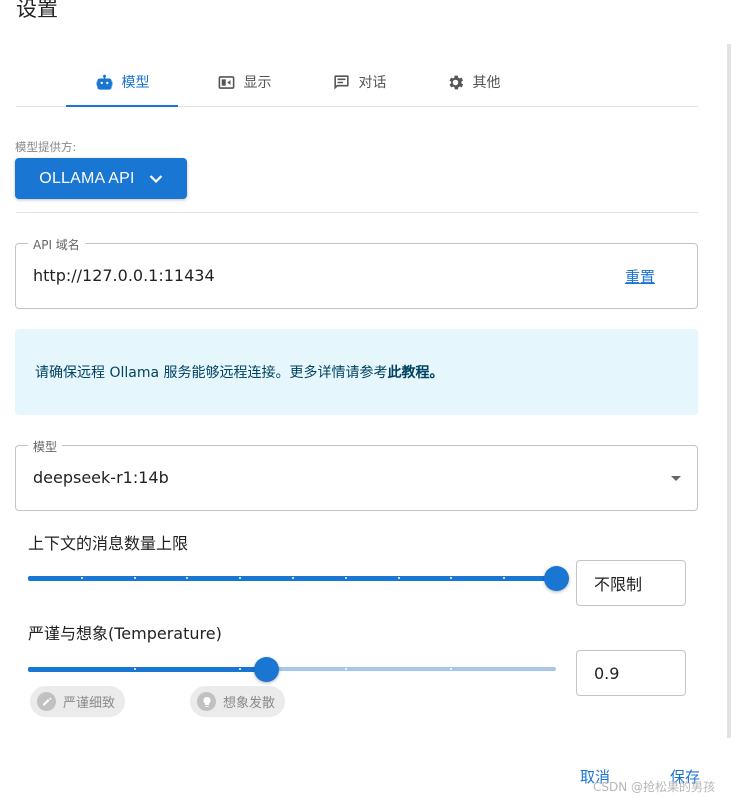 This screenshot has width=731, height=798. Describe the element at coordinates (341, 82) in the screenshot. I see `chat-icon` at that location.